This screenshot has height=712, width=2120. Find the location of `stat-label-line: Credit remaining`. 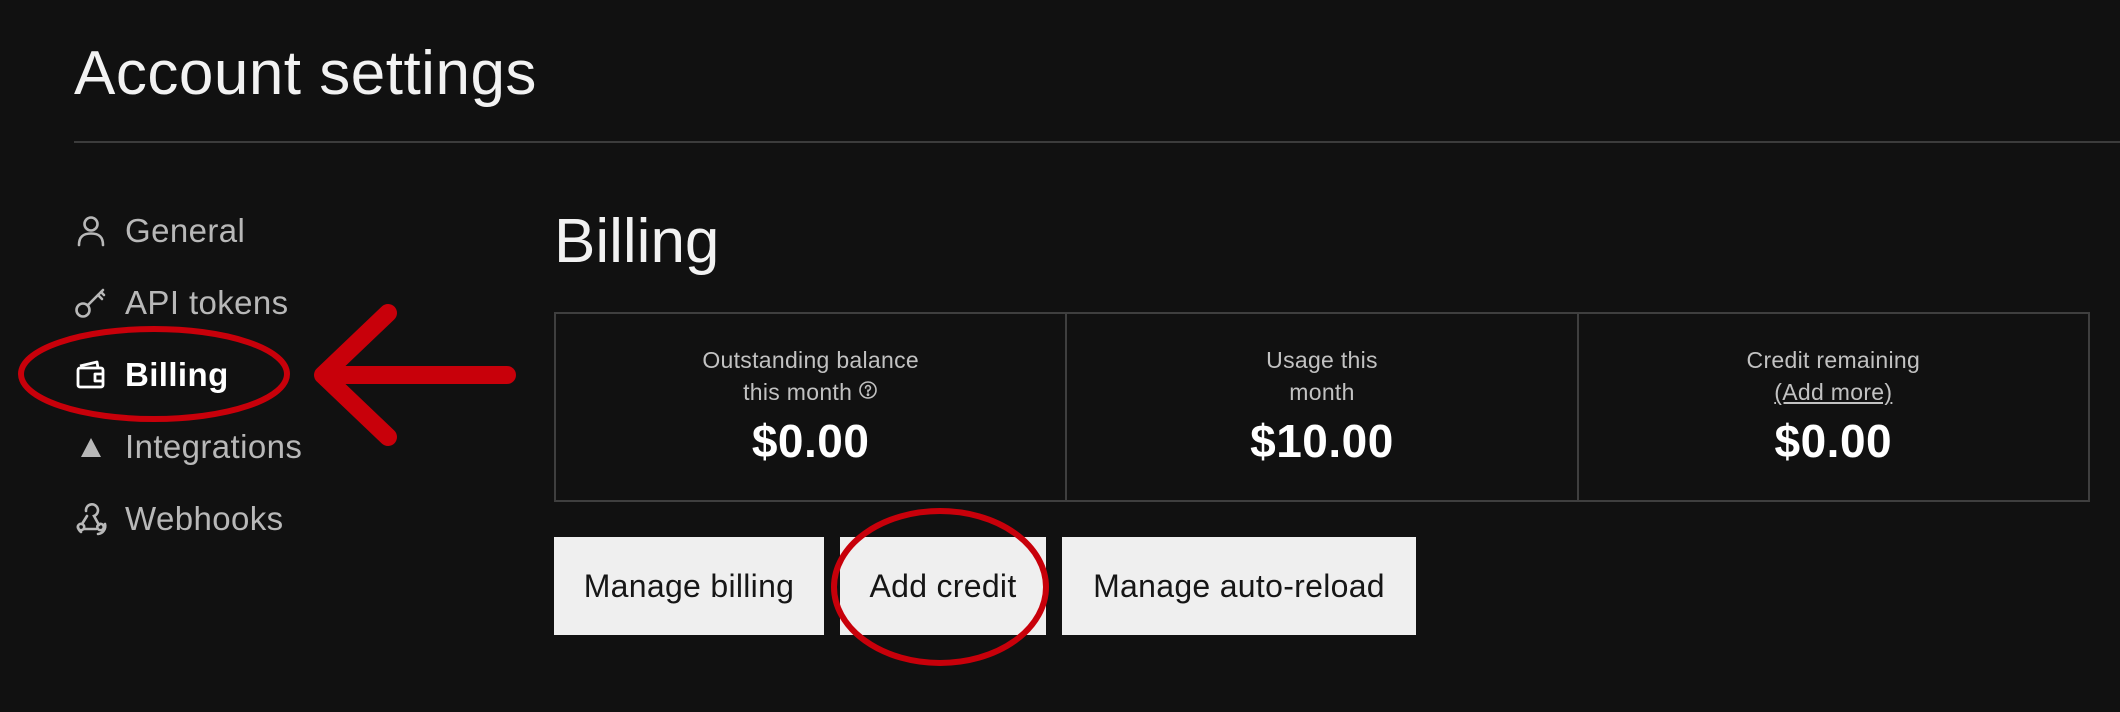

stat-label-line: Credit remaining is located at coordinates (1833, 360).